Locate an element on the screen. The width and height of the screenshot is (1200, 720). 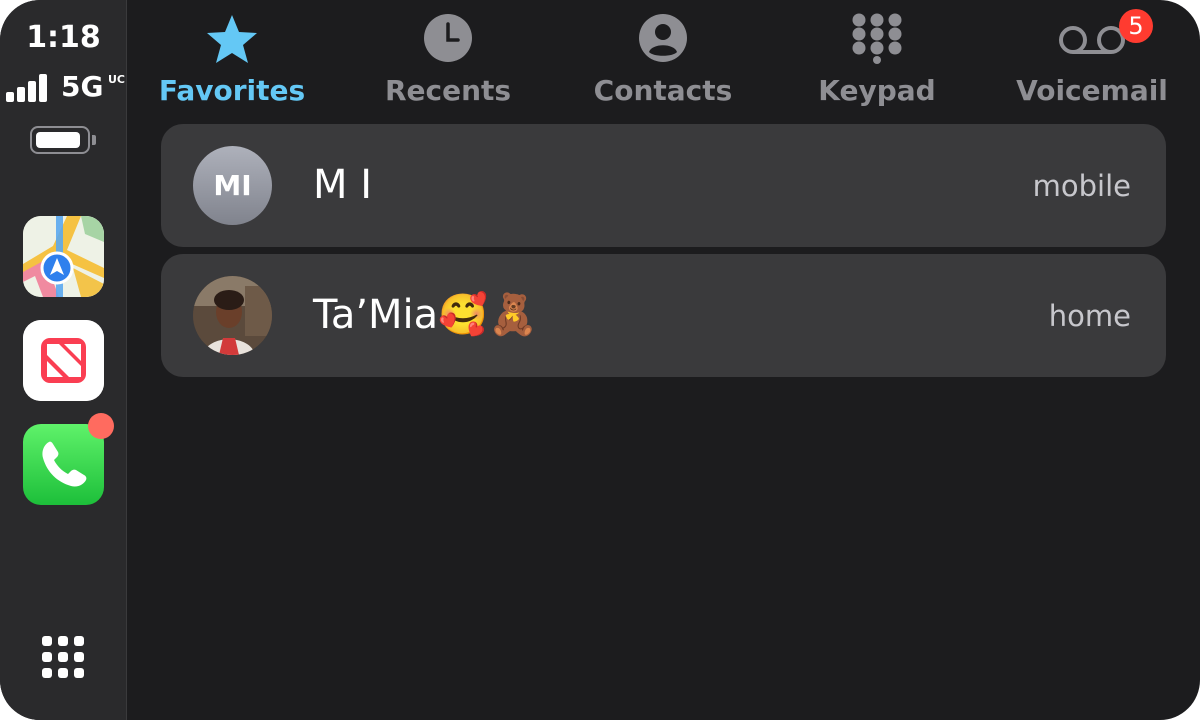
tab-favorites: Favorites is located at coordinates (232, 59).